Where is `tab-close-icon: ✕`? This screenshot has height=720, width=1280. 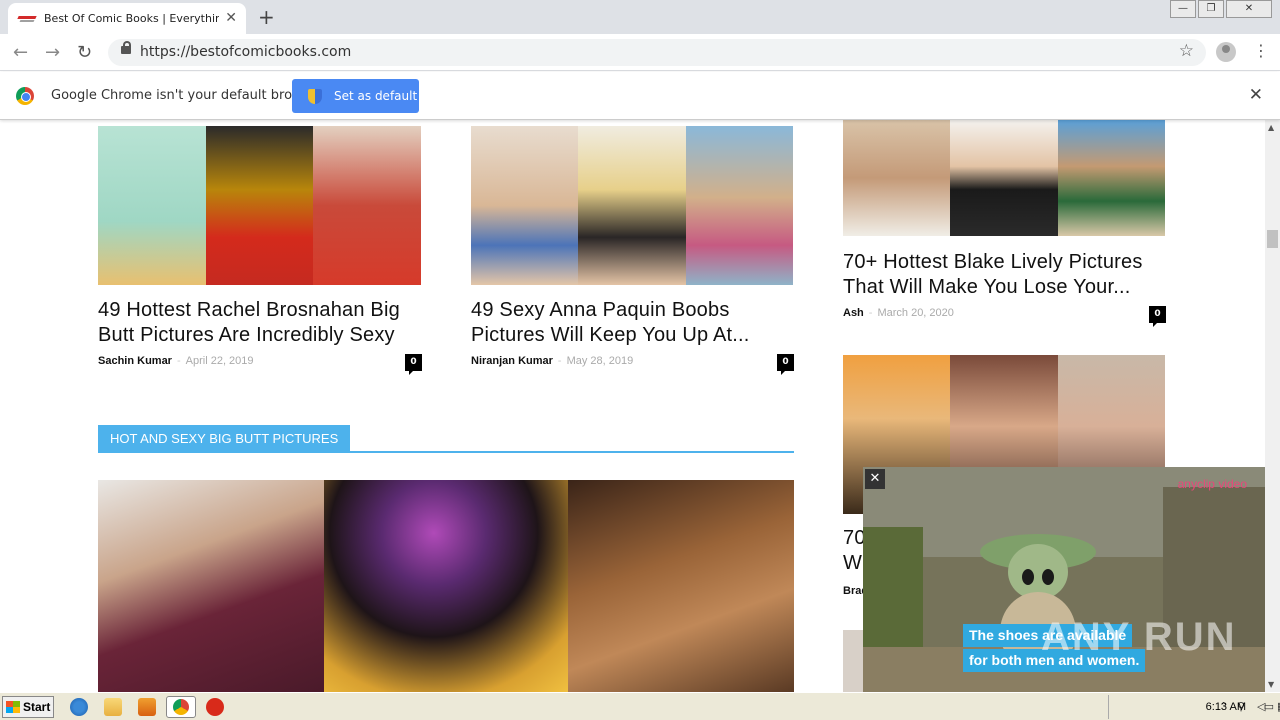 tab-close-icon: ✕ is located at coordinates (231, 18).